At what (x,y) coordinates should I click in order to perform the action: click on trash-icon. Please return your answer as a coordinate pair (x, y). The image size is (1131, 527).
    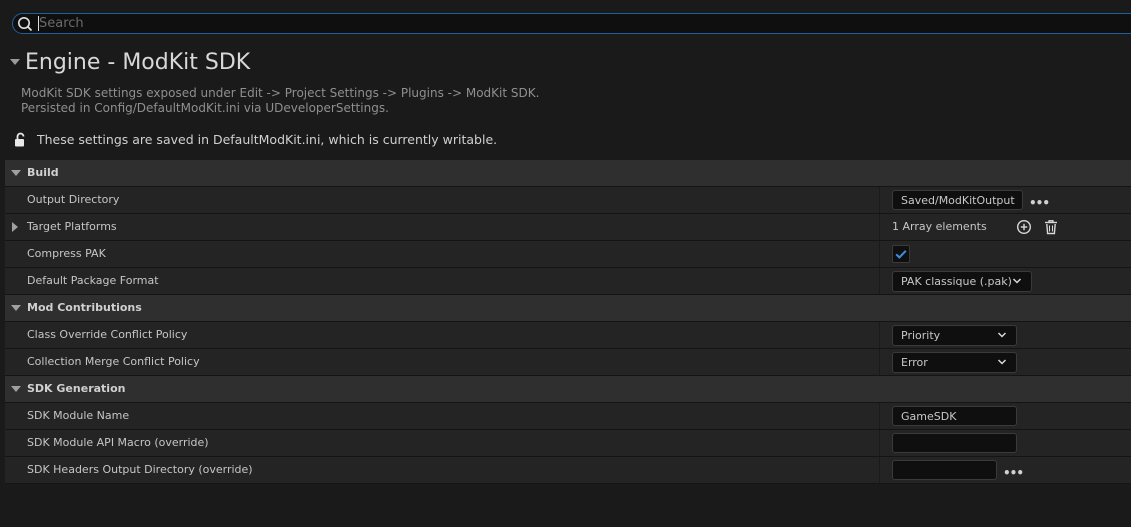
    Looking at the image, I should click on (1051, 227).